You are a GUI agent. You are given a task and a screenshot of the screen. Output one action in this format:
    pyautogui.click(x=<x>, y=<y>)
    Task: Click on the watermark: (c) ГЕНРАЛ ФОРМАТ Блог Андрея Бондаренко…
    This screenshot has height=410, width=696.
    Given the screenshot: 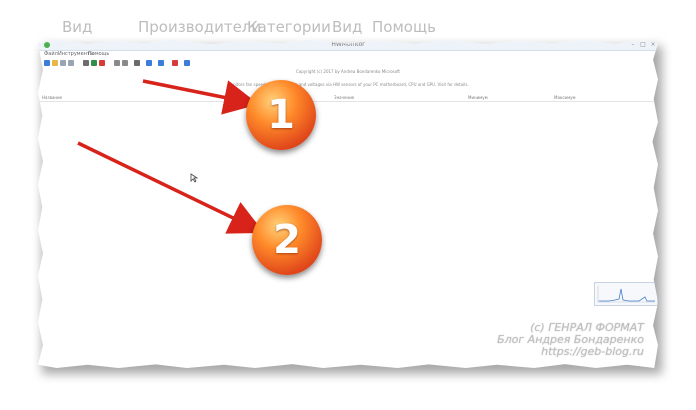 What is the action you would take?
    pyautogui.click(x=570, y=340)
    